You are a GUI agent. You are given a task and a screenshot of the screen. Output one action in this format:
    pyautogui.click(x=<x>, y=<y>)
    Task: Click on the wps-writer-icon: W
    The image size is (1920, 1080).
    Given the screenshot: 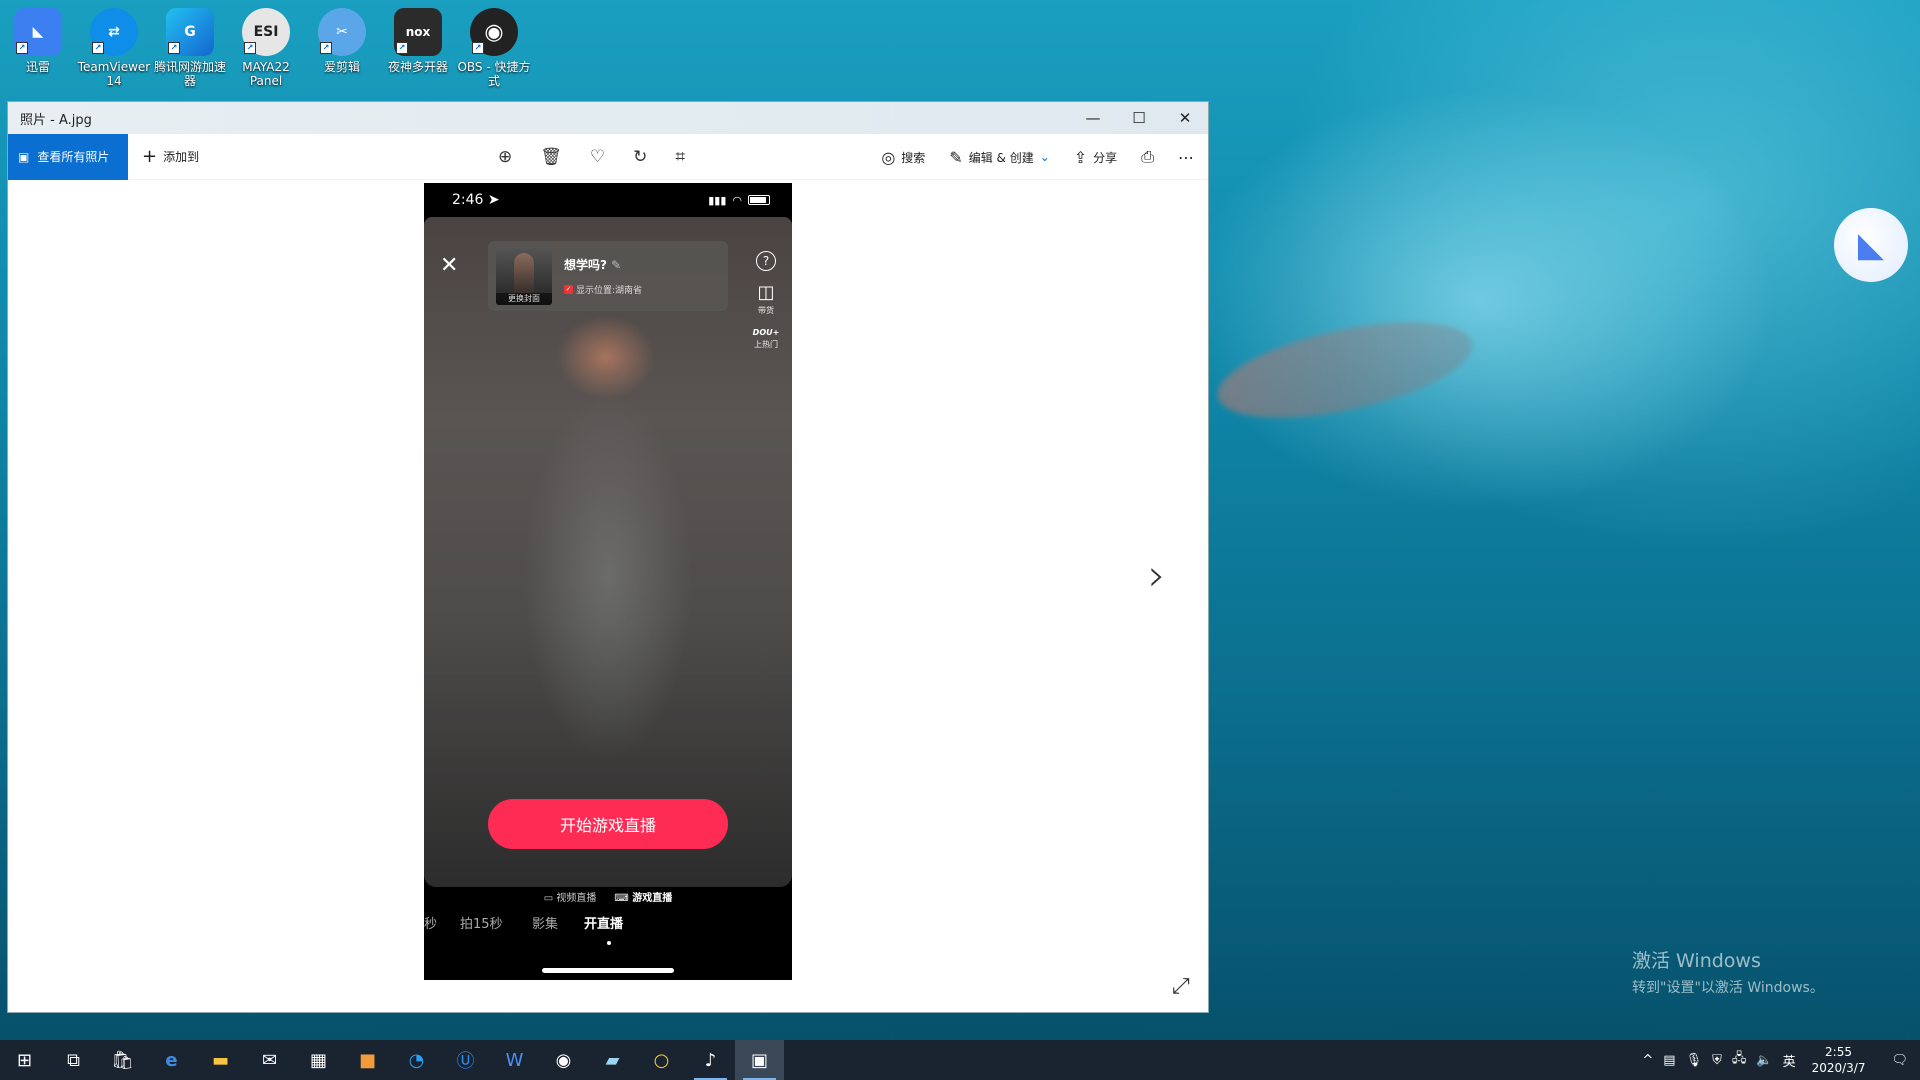 What is the action you would take?
    pyautogui.click(x=514, y=1060)
    